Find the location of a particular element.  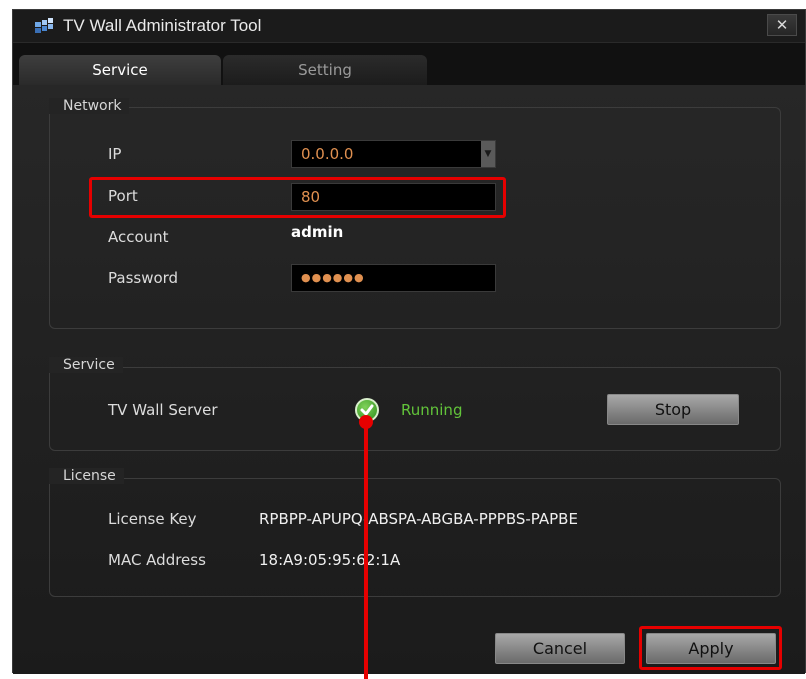

close-button: ✕ is located at coordinates (782, 25).